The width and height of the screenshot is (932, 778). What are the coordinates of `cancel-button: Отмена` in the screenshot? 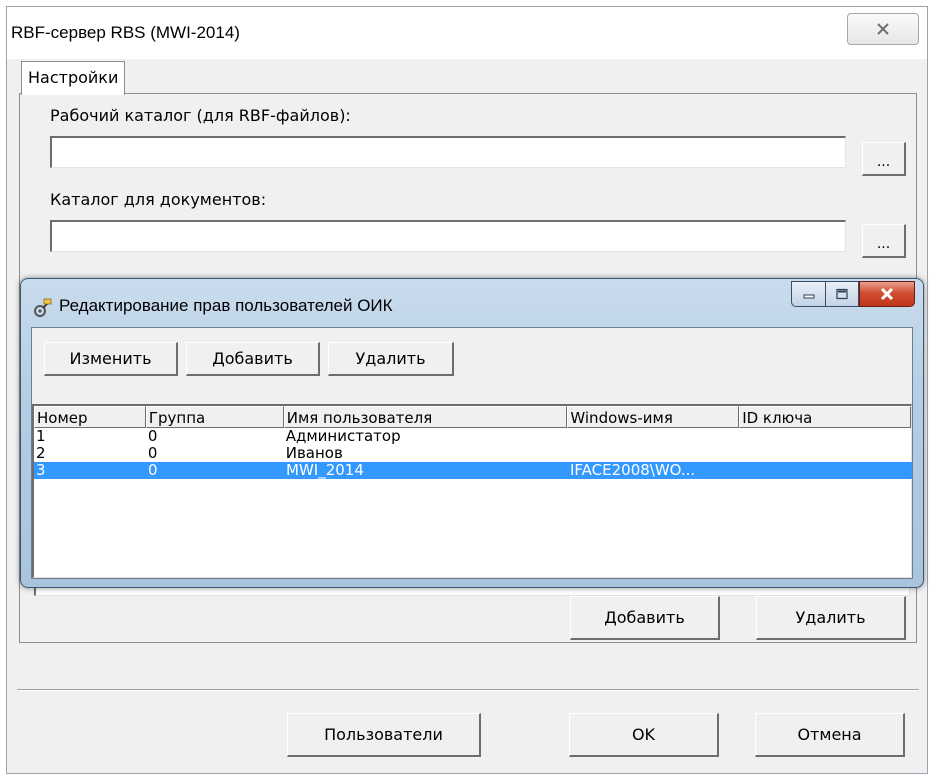 It's located at (830, 735).